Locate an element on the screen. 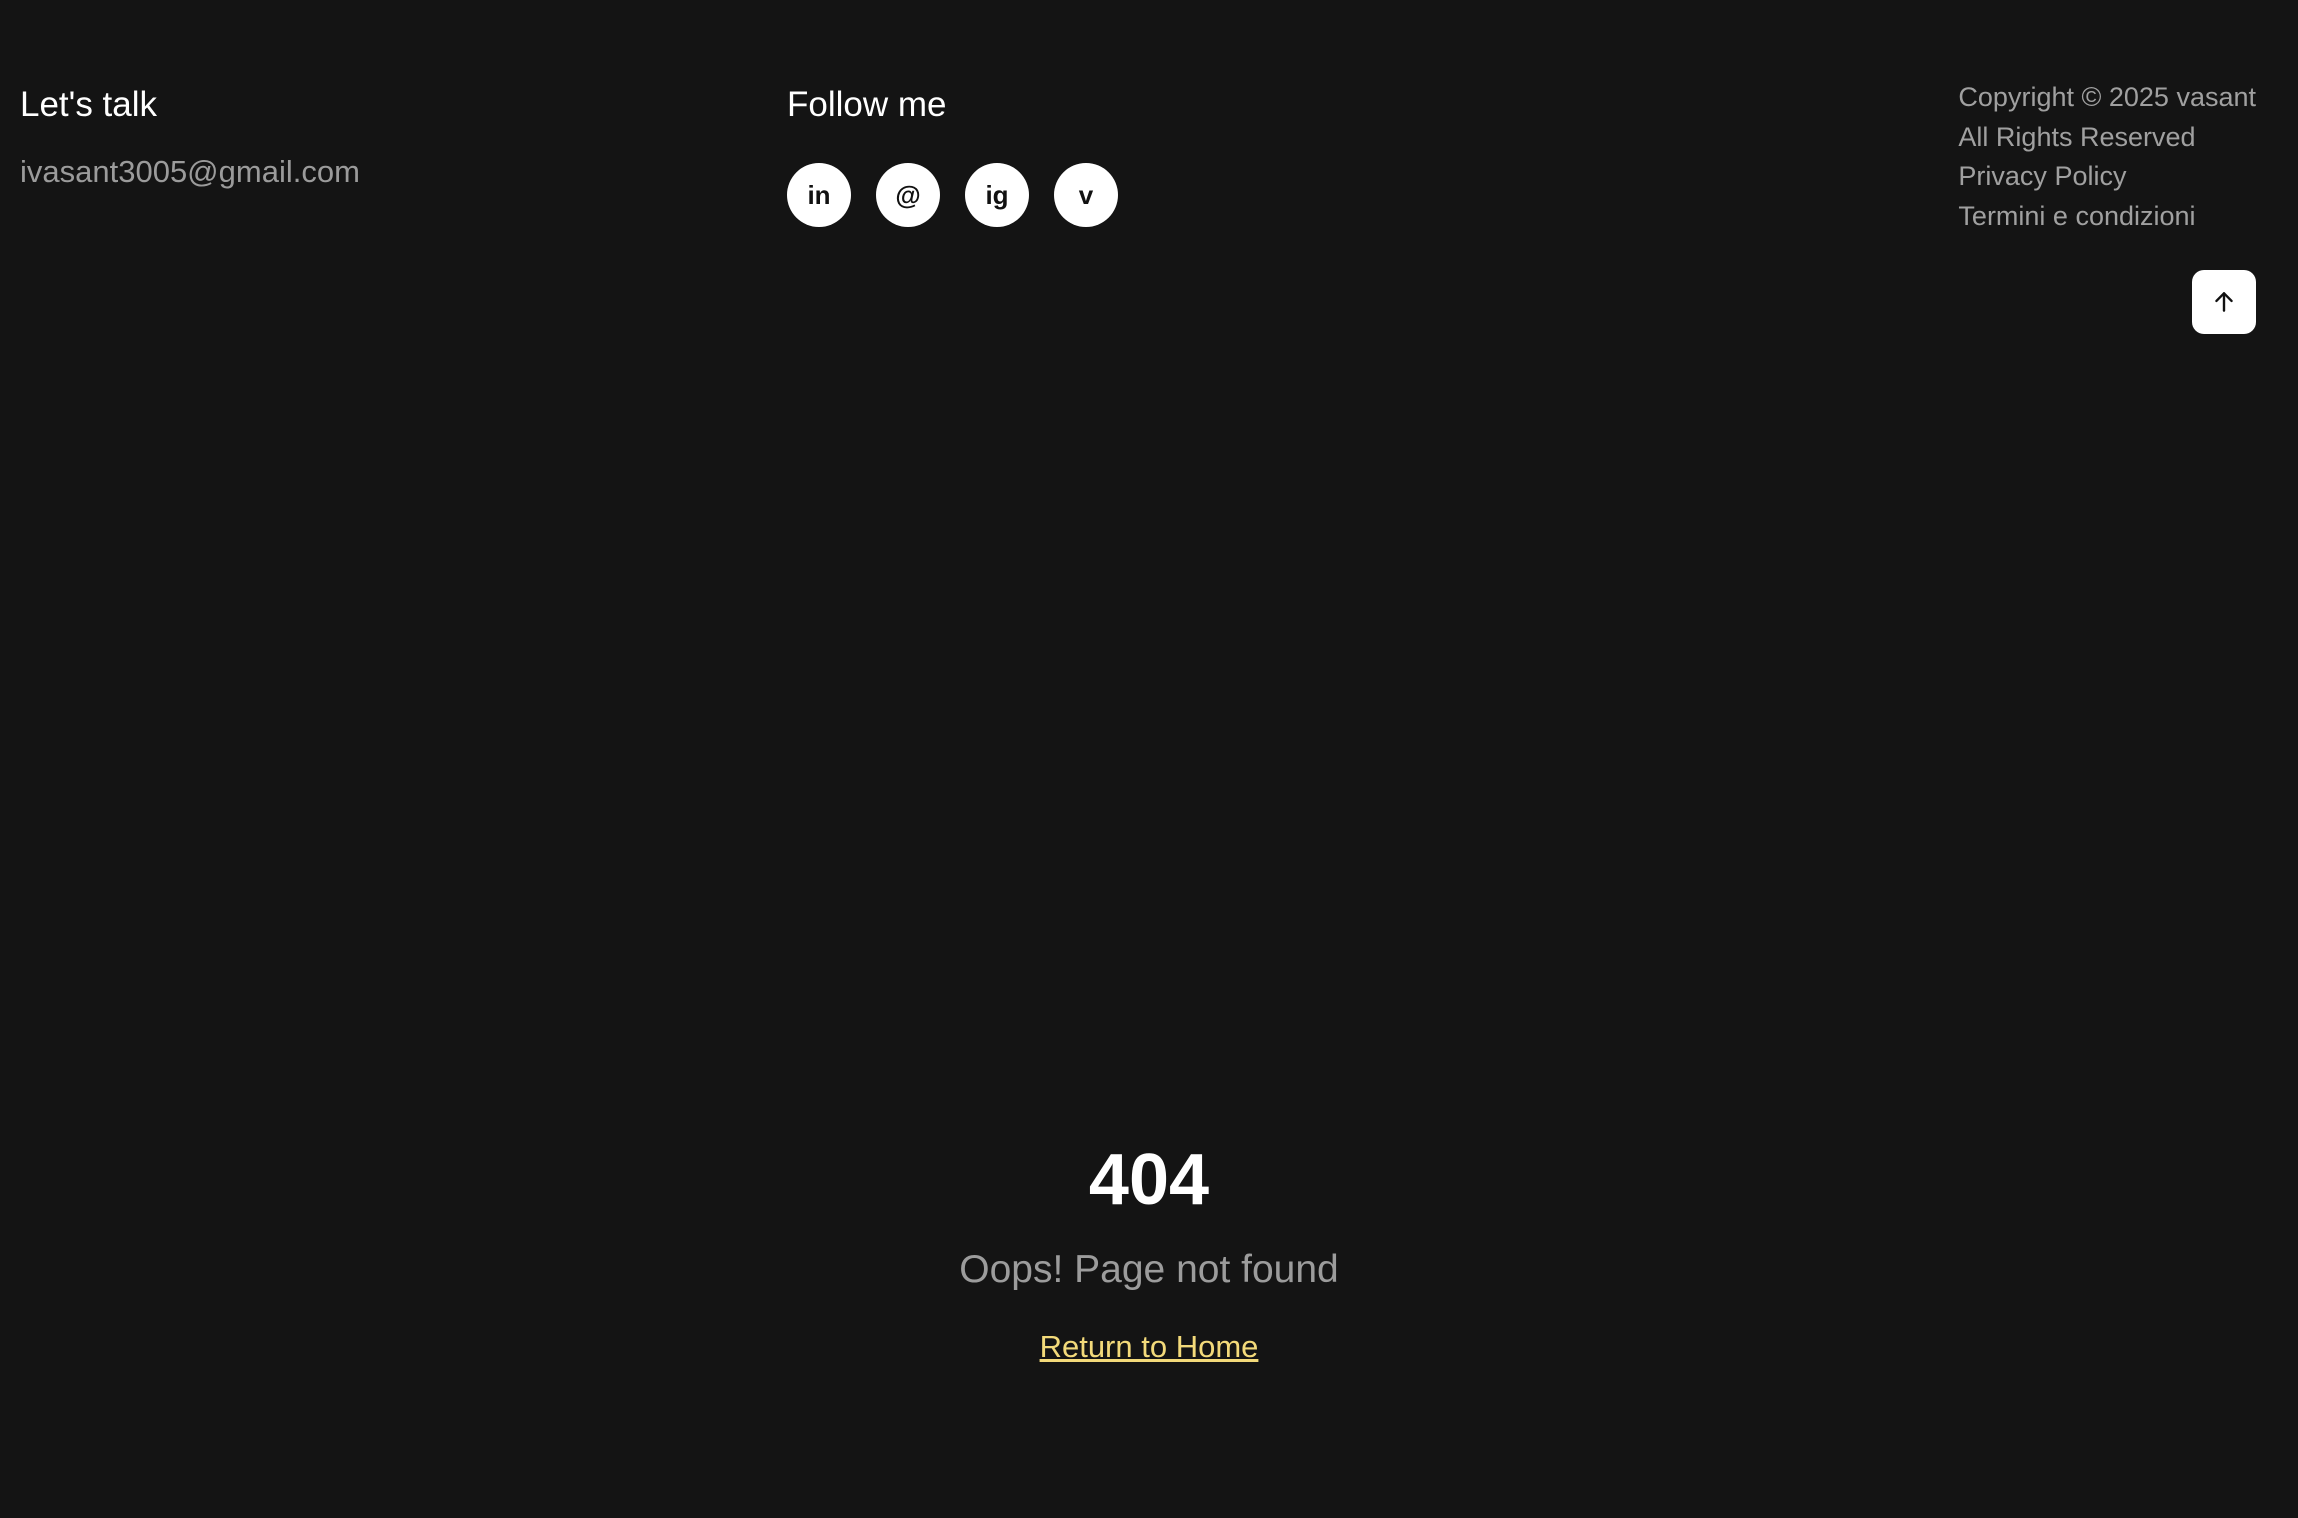 The height and width of the screenshot is (1518, 2298). arrow-up-icon is located at coordinates (2224, 302).